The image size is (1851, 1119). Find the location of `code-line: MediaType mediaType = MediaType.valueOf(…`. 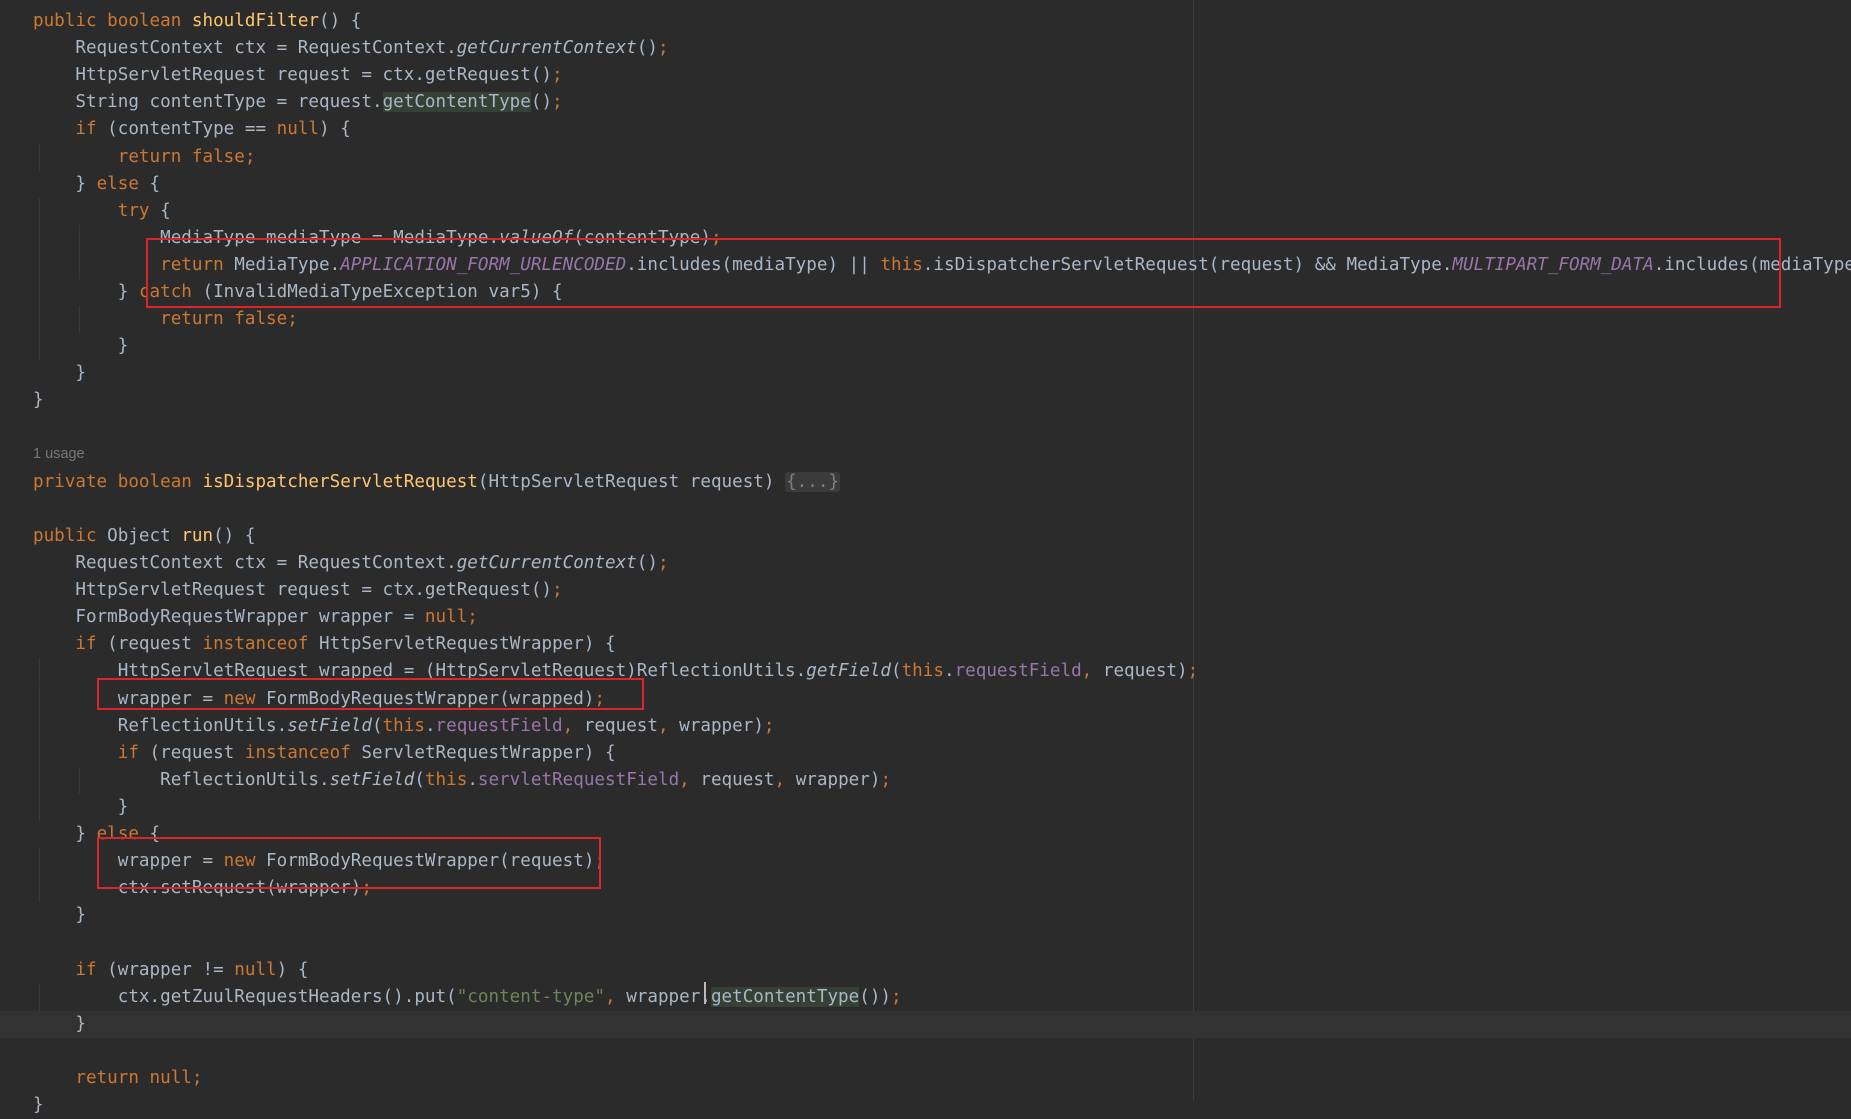

code-line: MediaType mediaType = MediaType.valueOf(… is located at coordinates (925, 238).